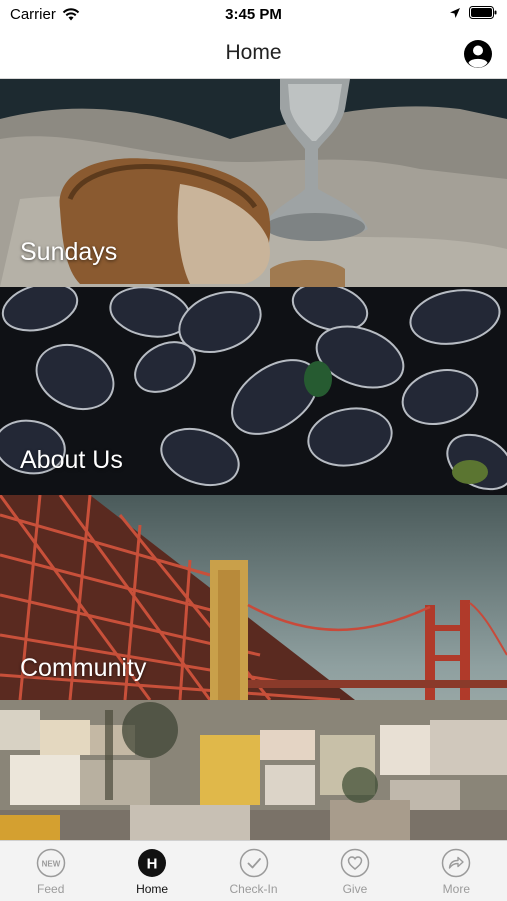 The width and height of the screenshot is (507, 901). I want to click on checkmark-circle-icon, so click(253, 863).